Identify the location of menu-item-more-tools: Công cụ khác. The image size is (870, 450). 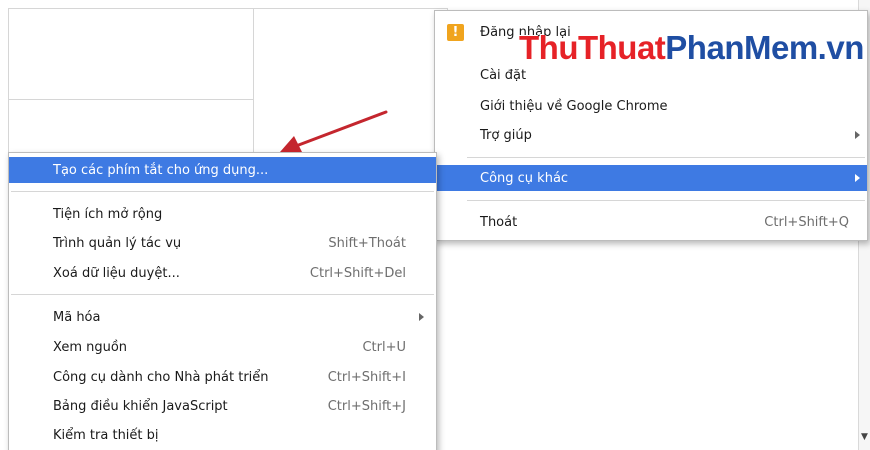
(651, 178).